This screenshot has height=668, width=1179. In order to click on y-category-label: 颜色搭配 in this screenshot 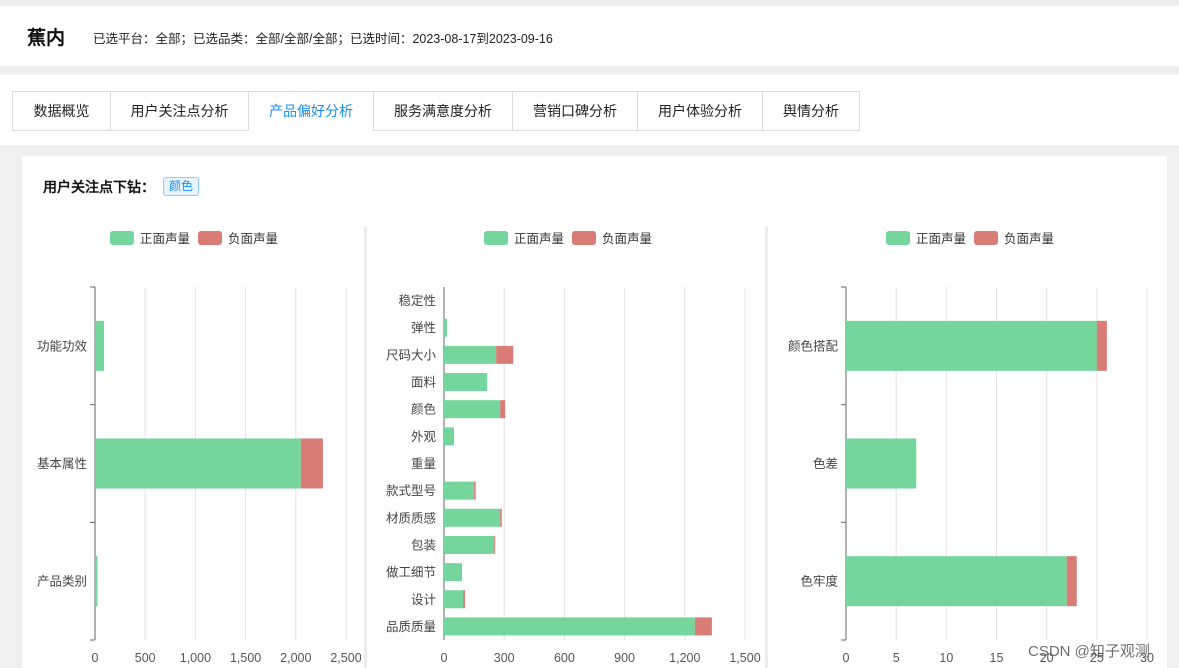, I will do `click(813, 345)`.